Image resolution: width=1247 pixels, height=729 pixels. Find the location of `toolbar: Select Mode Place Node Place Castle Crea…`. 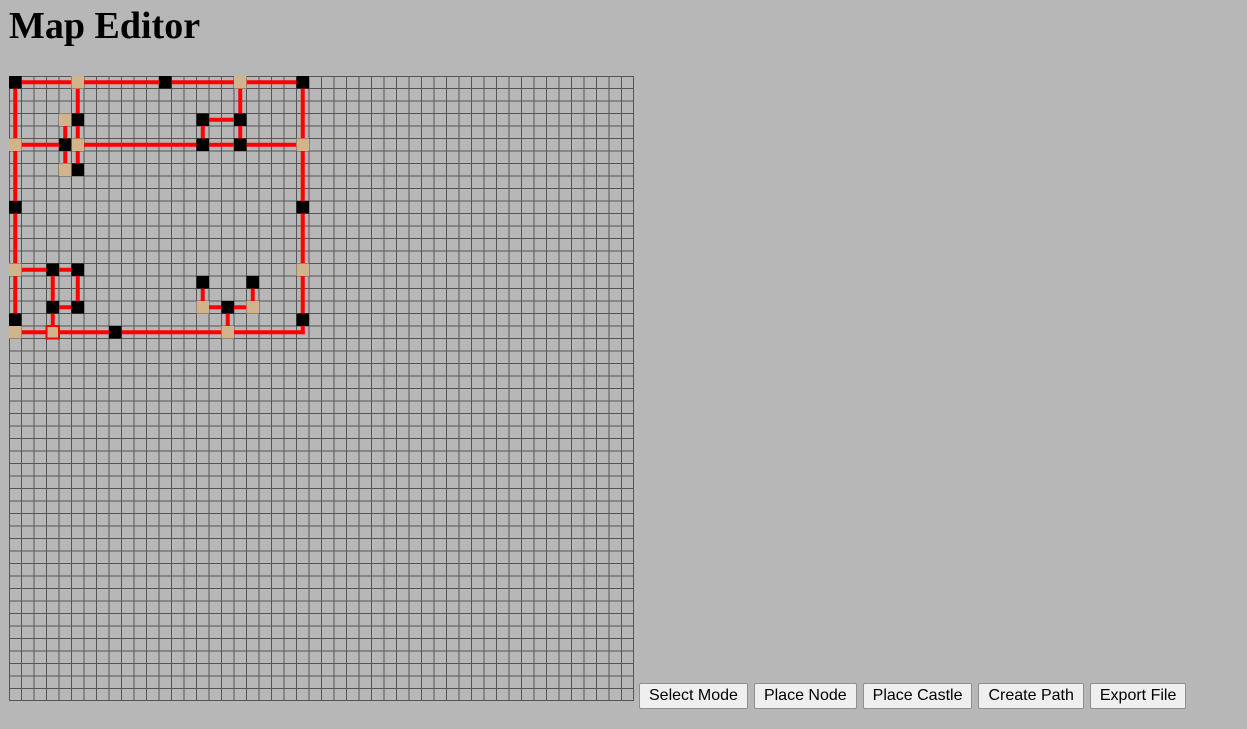

toolbar: Select Mode Place Node Place Castle Crea… is located at coordinates (913, 696).